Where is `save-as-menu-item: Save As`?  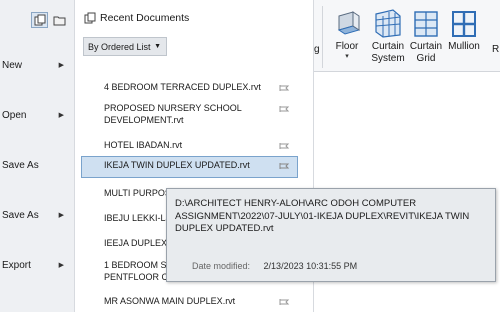
save-as-menu-item: Save As is located at coordinates (37, 165).